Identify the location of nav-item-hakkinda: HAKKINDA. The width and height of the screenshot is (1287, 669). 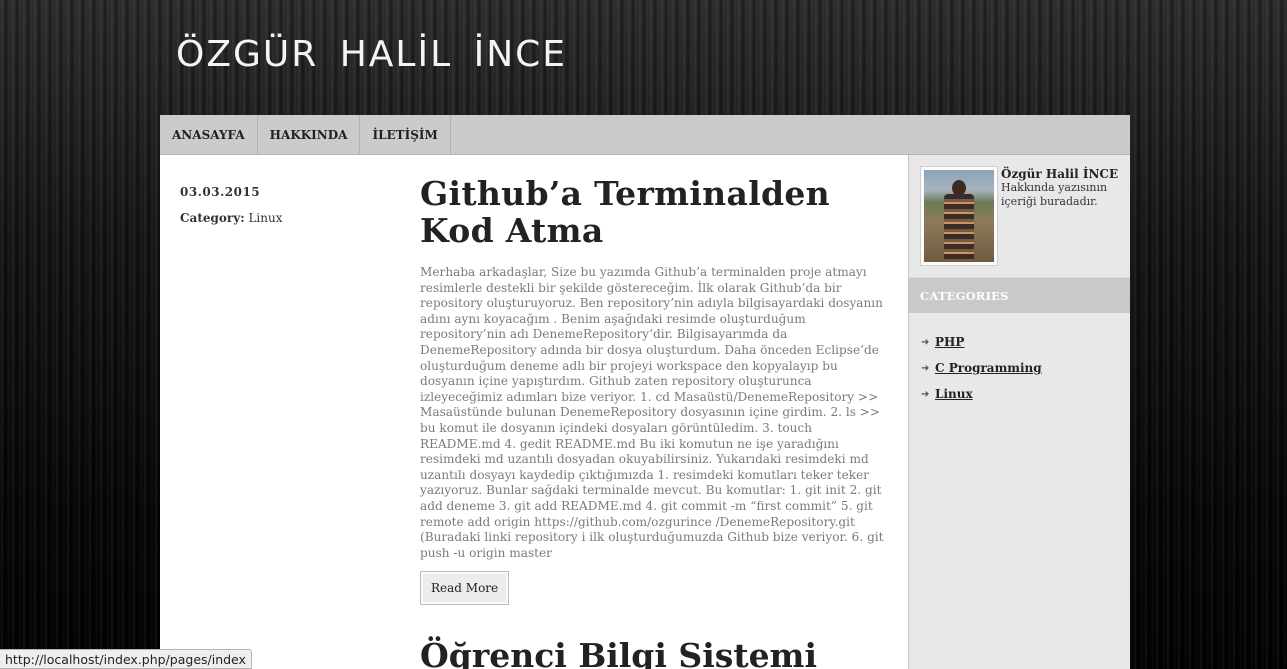
(309, 135).